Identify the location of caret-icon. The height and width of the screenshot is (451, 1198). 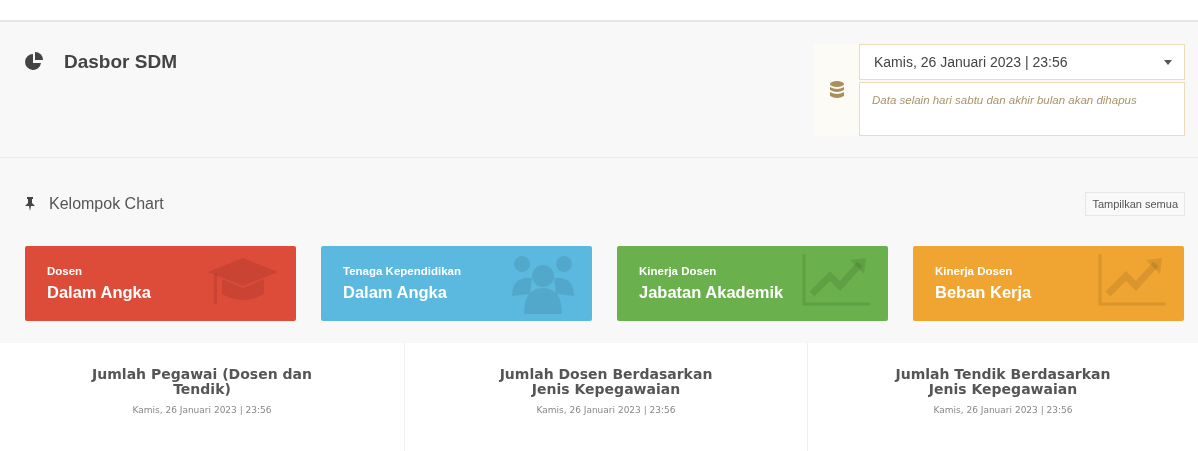
(1168, 62).